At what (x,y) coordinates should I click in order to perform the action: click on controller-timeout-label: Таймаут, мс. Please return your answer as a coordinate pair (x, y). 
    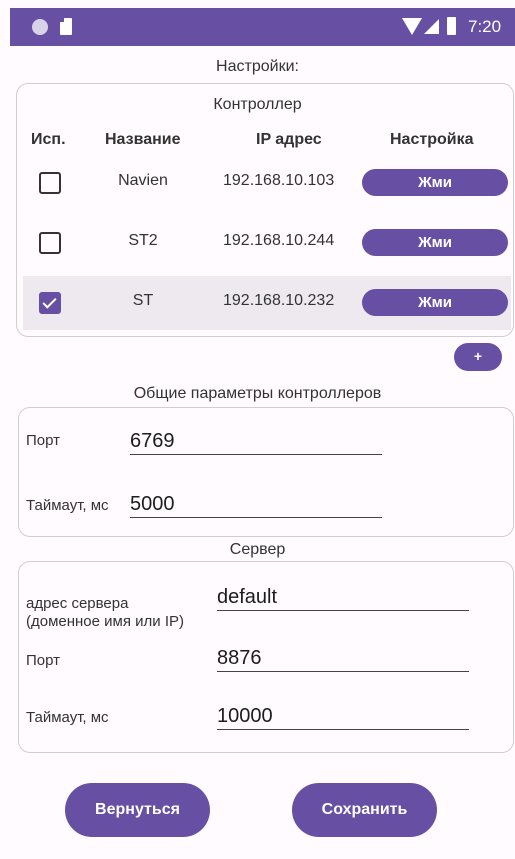
    Looking at the image, I should click on (67, 505).